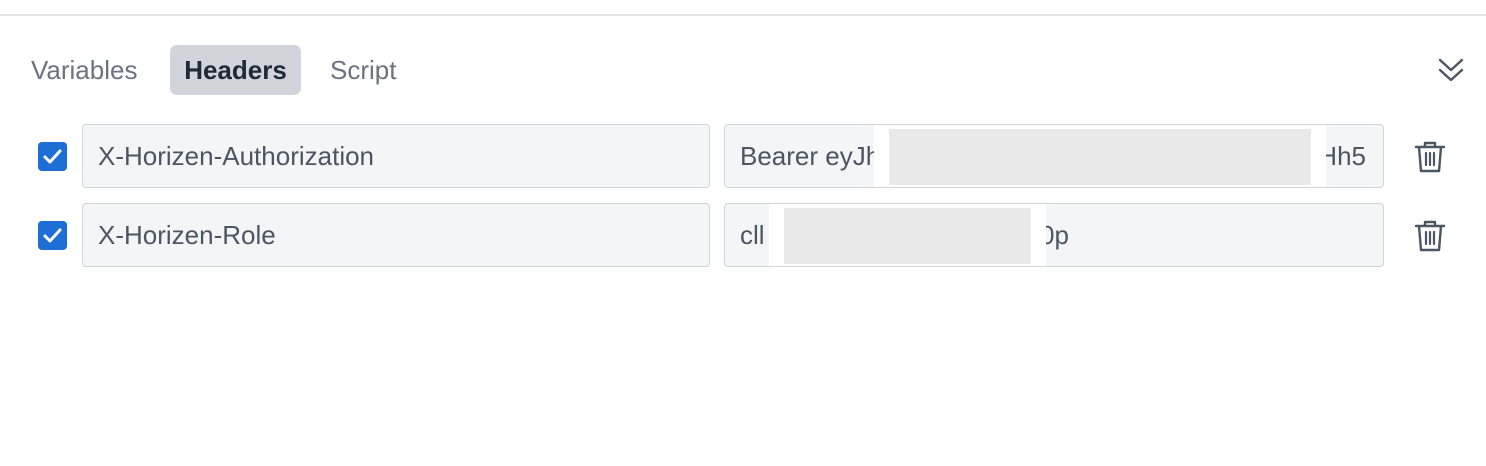 This screenshot has width=1486, height=466. Describe the element at coordinates (1451, 70) in the screenshot. I see `chevrons-down-icon` at that location.